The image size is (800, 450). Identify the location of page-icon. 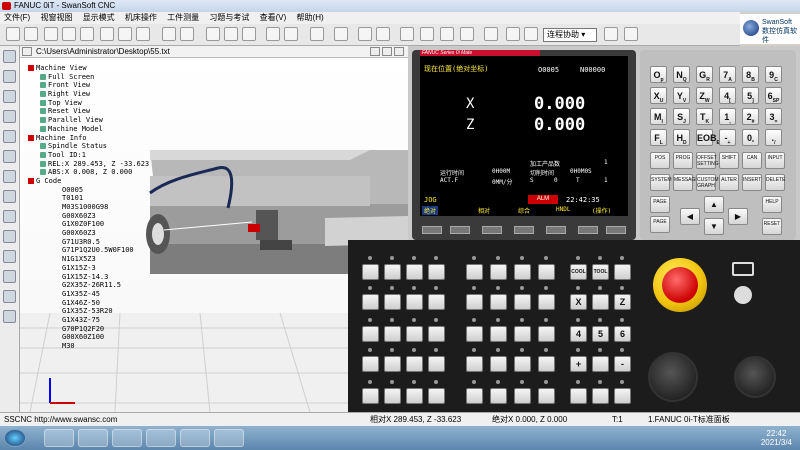
(9, 156).